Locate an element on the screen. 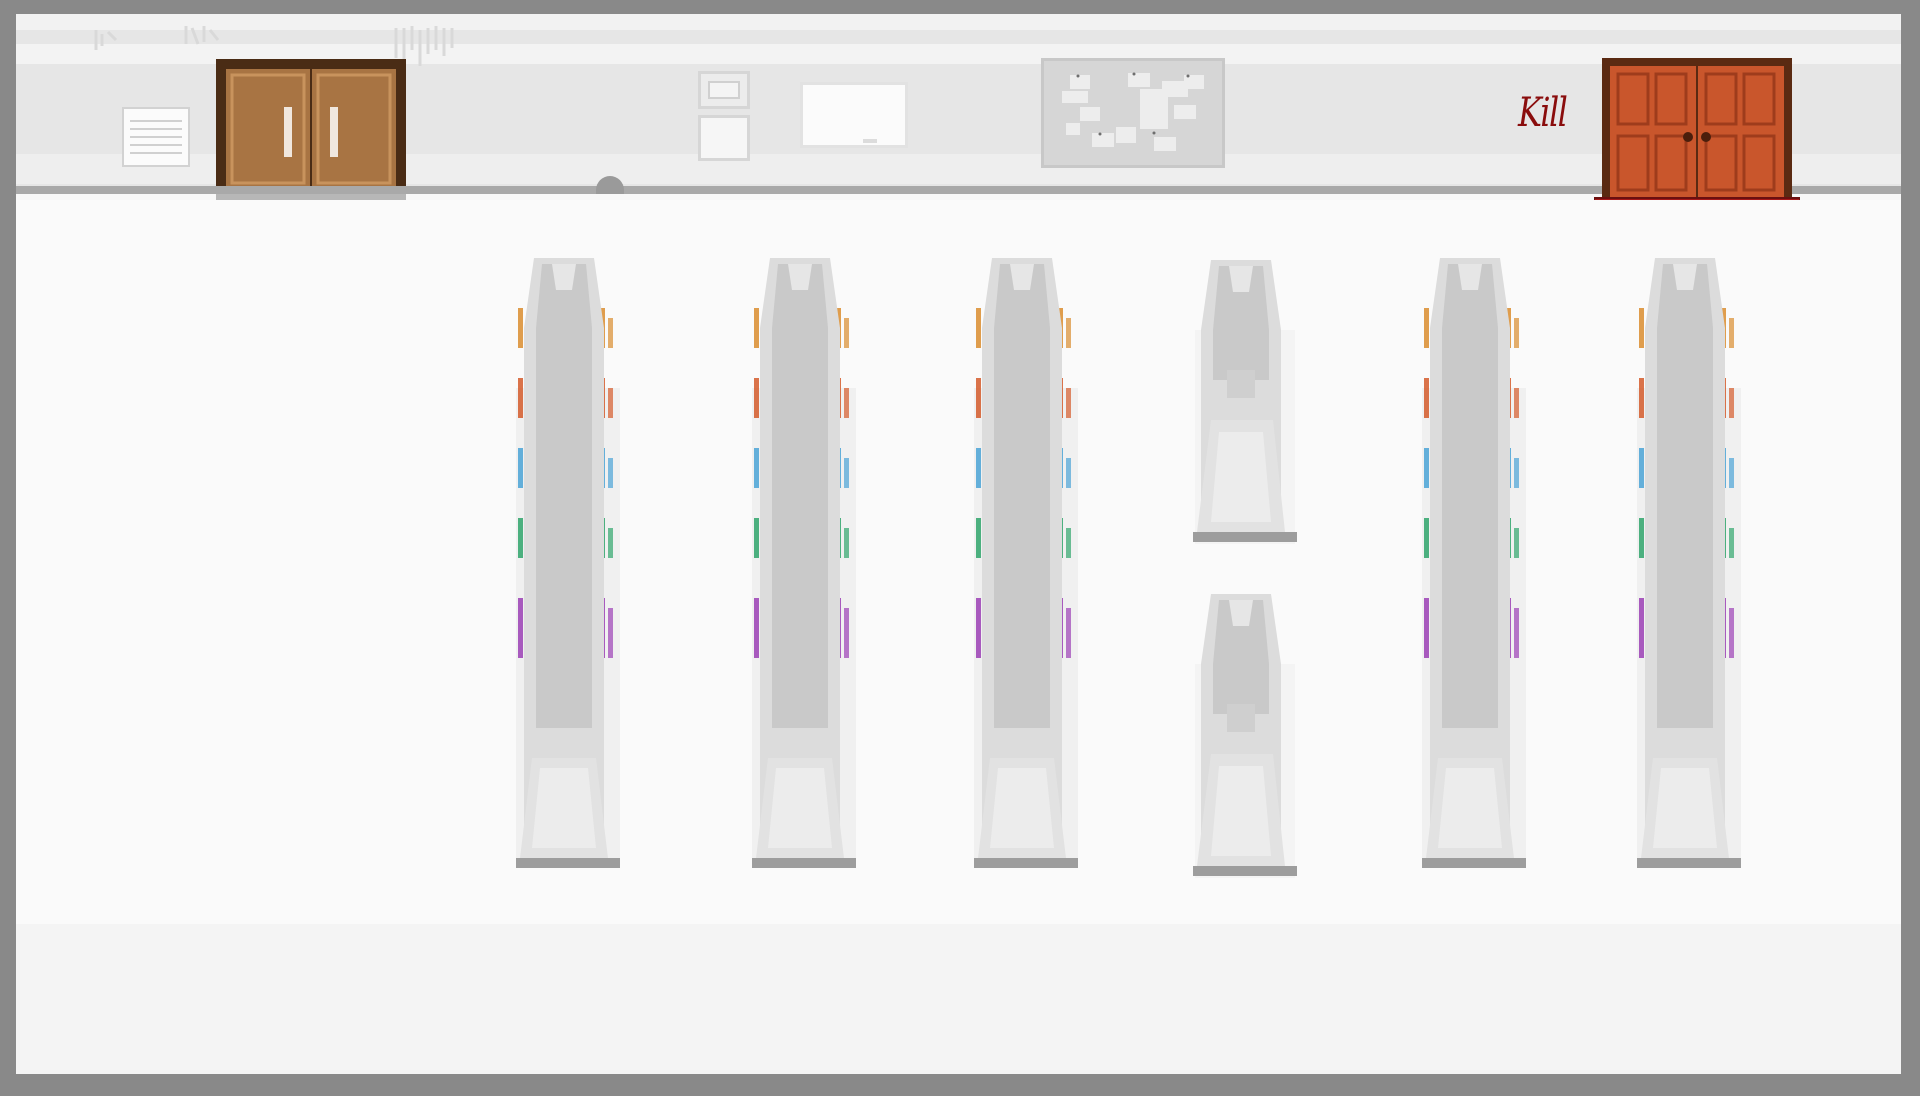 The image size is (1920, 1096). red-door-drawing is located at coordinates (1697, 138).